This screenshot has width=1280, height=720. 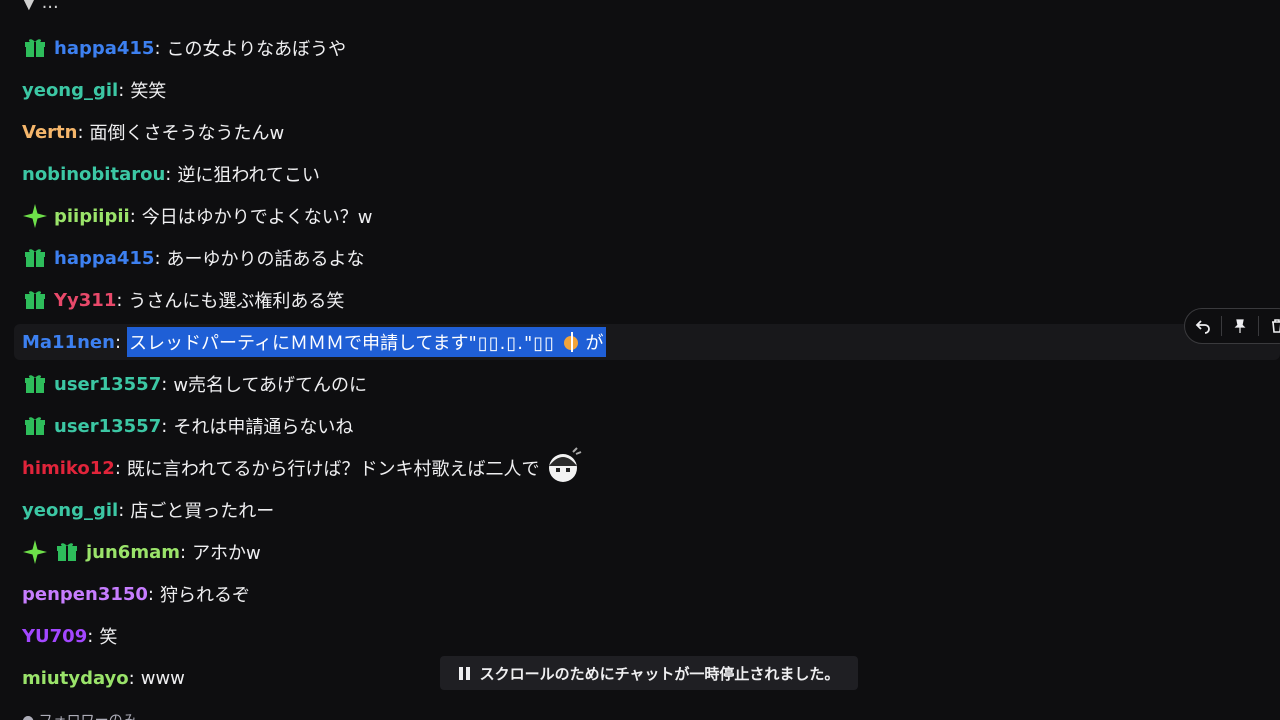 What do you see at coordinates (256, 49) in the screenshot?
I see `chat-message-text: この女よりなあぼうや` at bounding box center [256, 49].